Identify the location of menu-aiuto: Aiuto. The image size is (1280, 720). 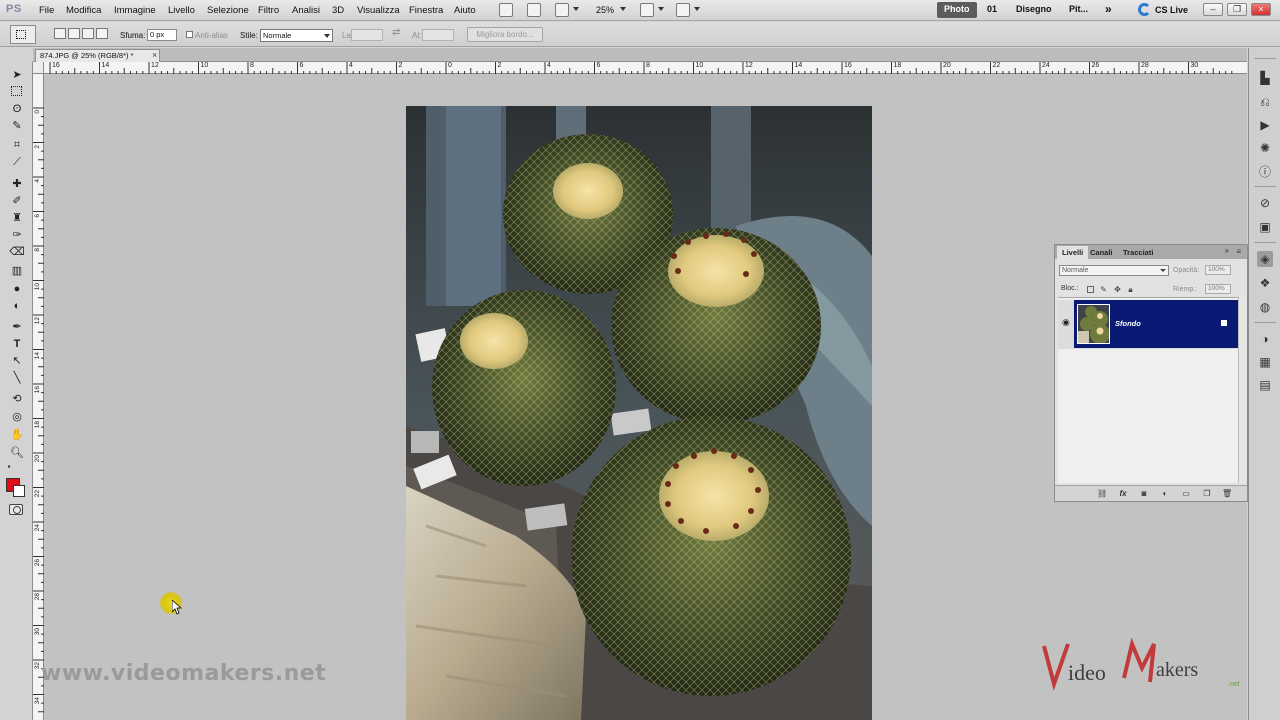
(465, 10).